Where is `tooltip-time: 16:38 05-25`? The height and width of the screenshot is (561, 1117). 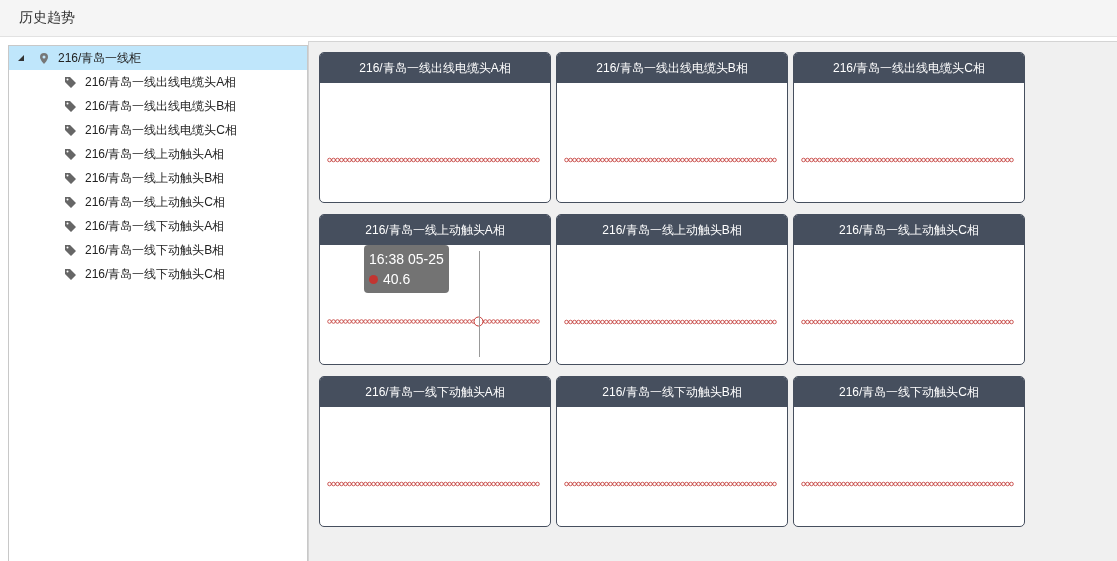 tooltip-time: 16:38 05-25 is located at coordinates (406, 259).